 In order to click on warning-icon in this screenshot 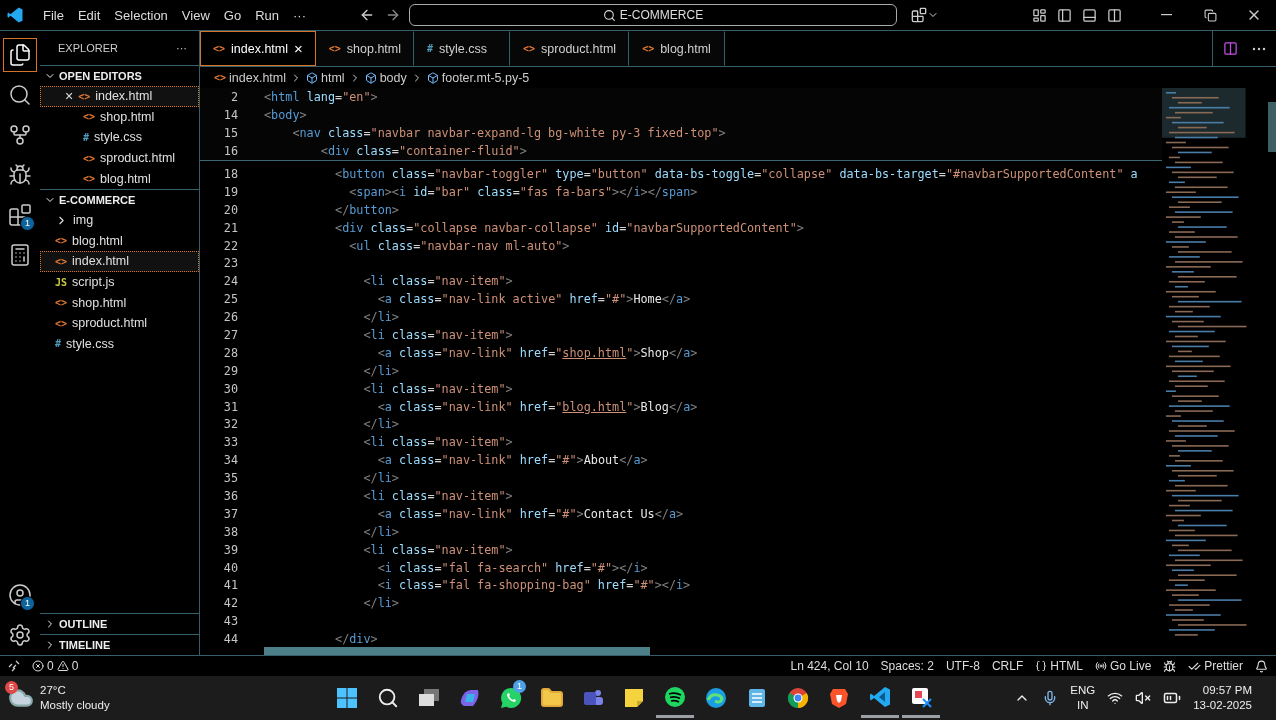, I will do `click(62, 666)`.